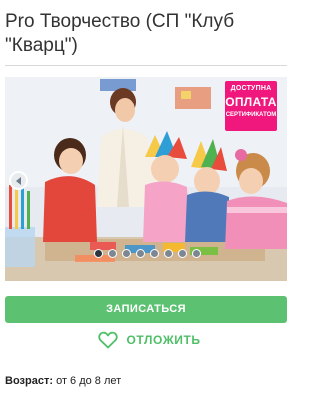 Image resolution: width=320 pixels, height=400 pixels. Describe the element at coordinates (251, 88) in the screenshot. I see `badge-line-1: ДОСТУПНА` at that location.